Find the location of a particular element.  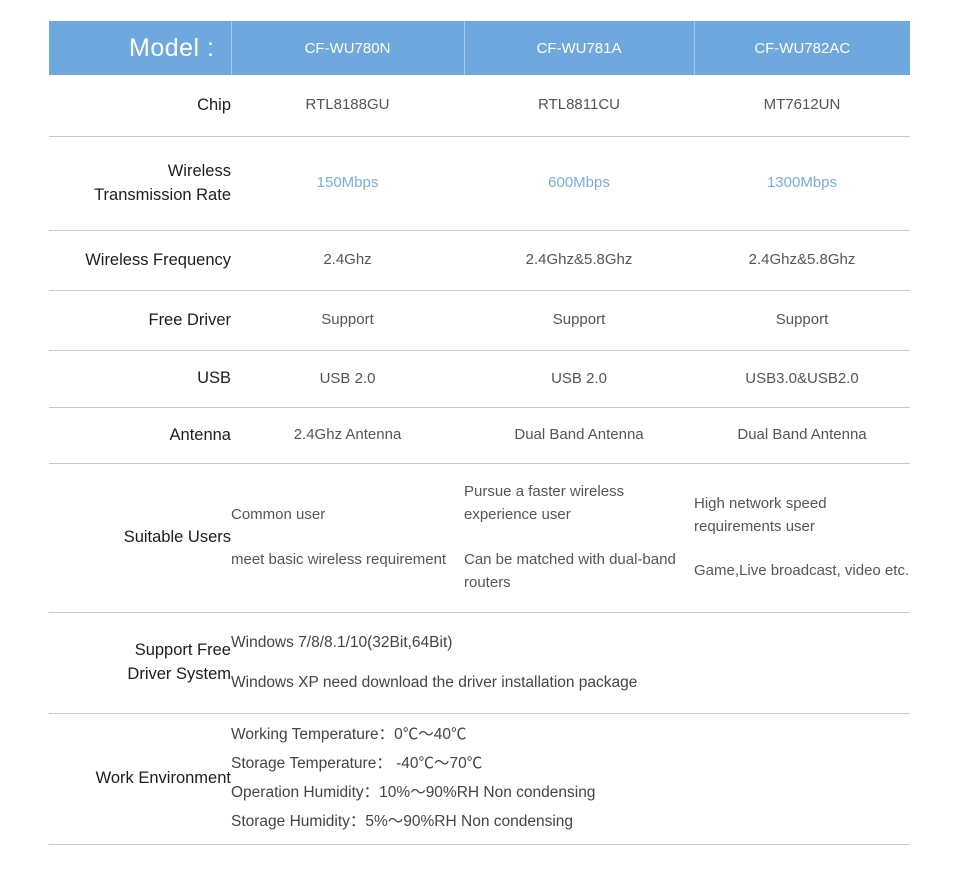

table-row-usb: USB USB 2.0 USB 2.0 USB3.0&USB2.0 is located at coordinates (479, 379).